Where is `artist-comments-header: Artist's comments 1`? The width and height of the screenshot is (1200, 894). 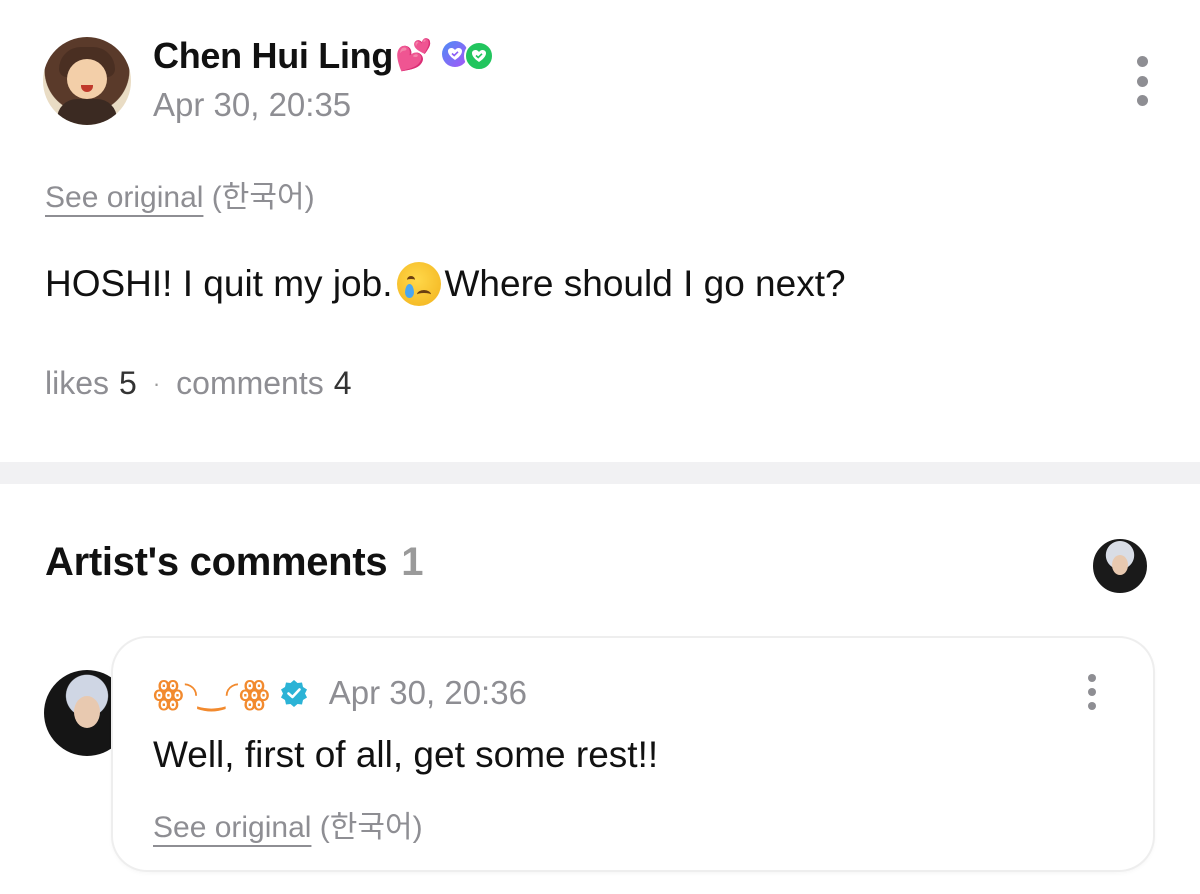 artist-comments-header: Artist's comments 1 is located at coordinates (234, 562).